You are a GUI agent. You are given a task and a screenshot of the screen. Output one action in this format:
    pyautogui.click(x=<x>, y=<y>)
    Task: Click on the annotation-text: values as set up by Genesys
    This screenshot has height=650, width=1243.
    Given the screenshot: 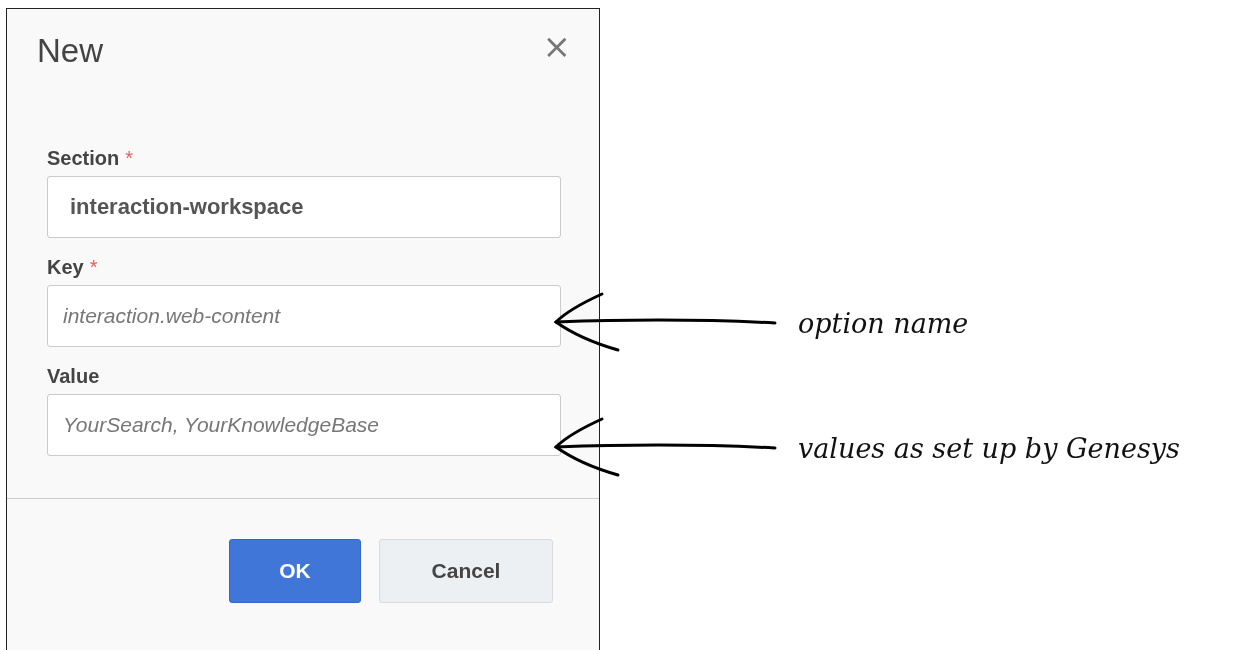 What is the action you would take?
    pyautogui.click(x=989, y=448)
    